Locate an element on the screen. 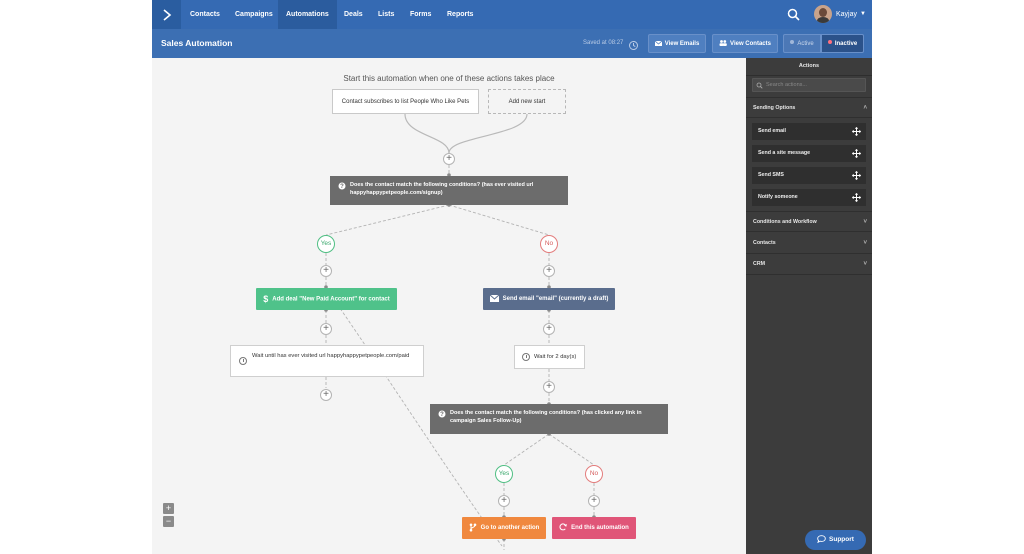 This screenshot has width=1024, height=554. zoom-in-button: + is located at coordinates (168, 508).